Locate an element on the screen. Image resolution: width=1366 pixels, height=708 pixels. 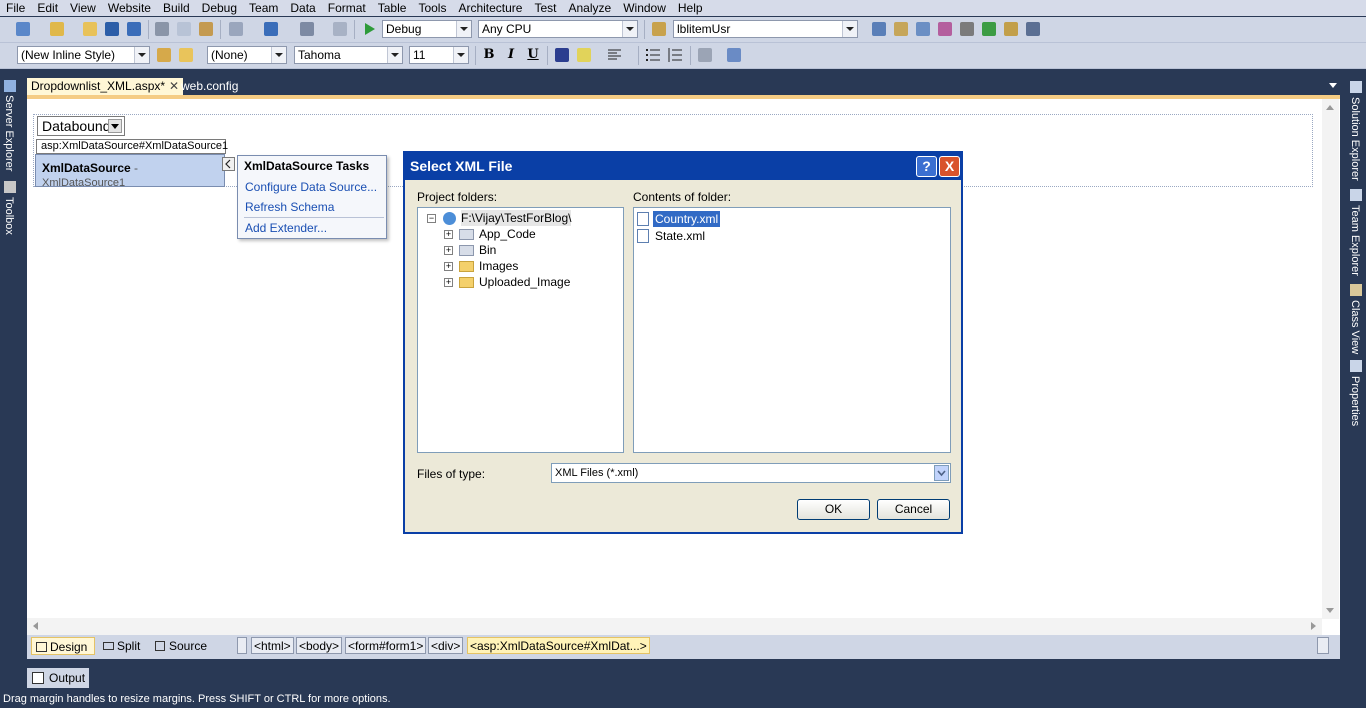
tab-web-config: web.config is located at coordinates (209, 86).